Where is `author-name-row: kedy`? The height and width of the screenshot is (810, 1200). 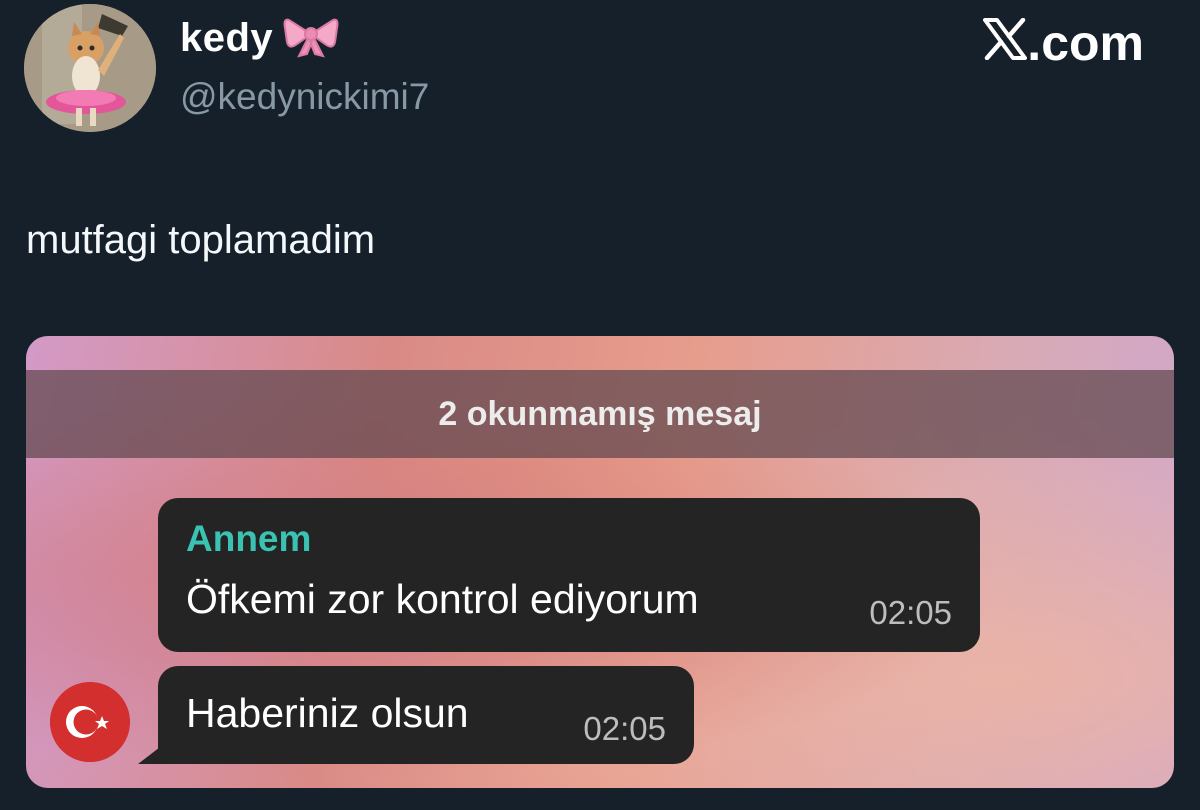
author-name-row: kedy is located at coordinates (259, 38).